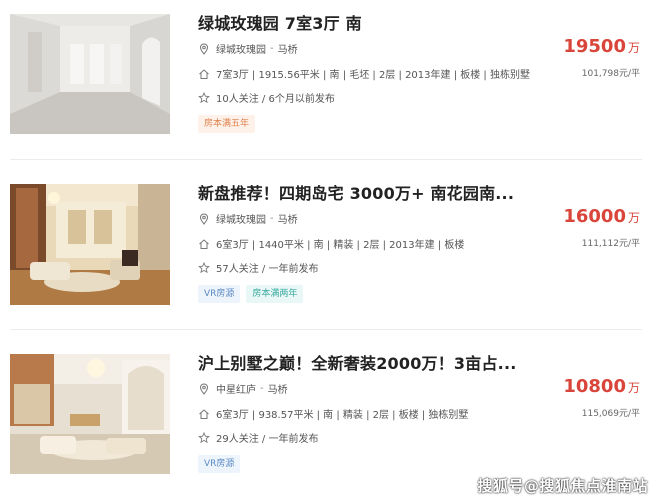 This screenshot has width=660, height=502. What do you see at coordinates (594, 216) in the screenshot?
I see `price-value: 16000` at bounding box center [594, 216].